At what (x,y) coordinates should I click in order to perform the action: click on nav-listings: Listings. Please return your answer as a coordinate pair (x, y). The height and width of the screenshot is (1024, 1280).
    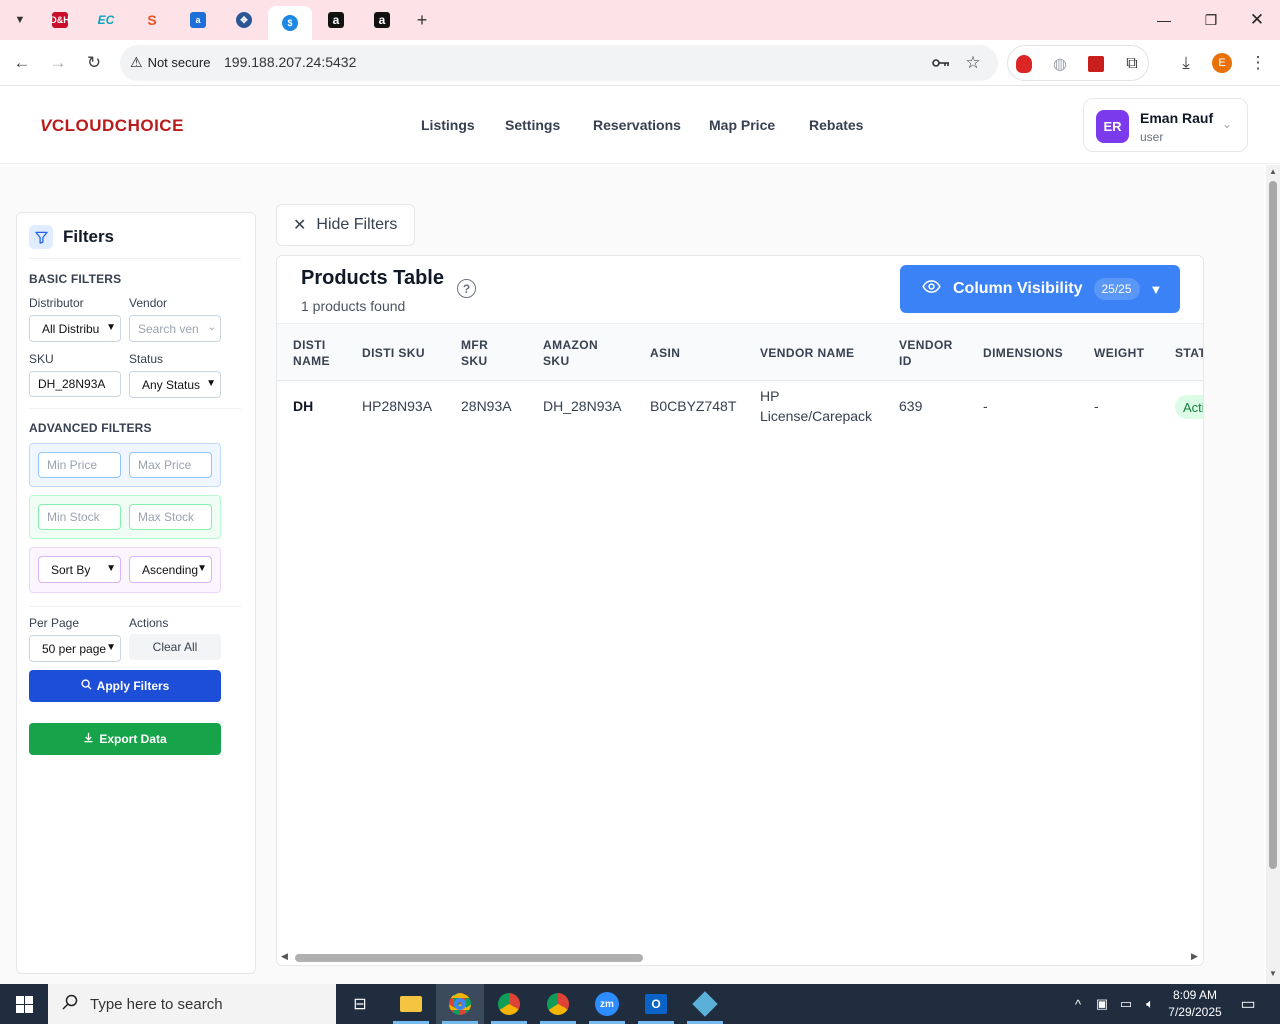
    Looking at the image, I should click on (448, 125).